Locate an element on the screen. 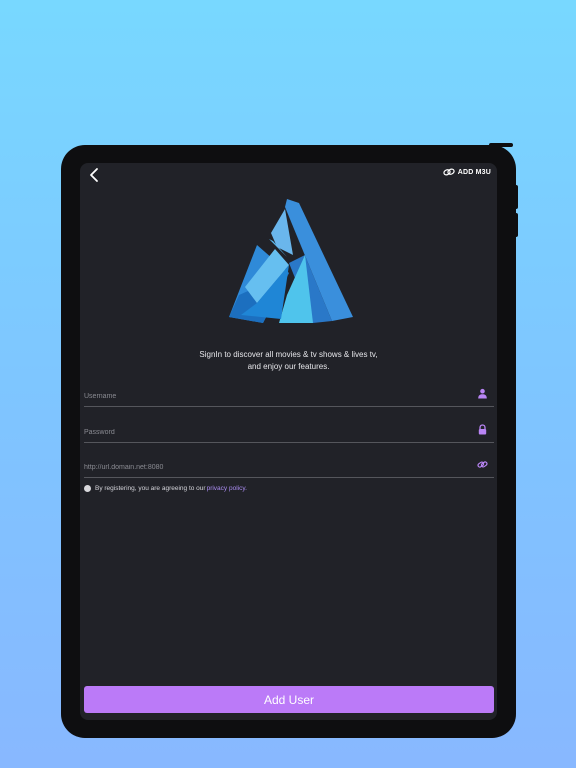  password-input is located at coordinates (274, 432).